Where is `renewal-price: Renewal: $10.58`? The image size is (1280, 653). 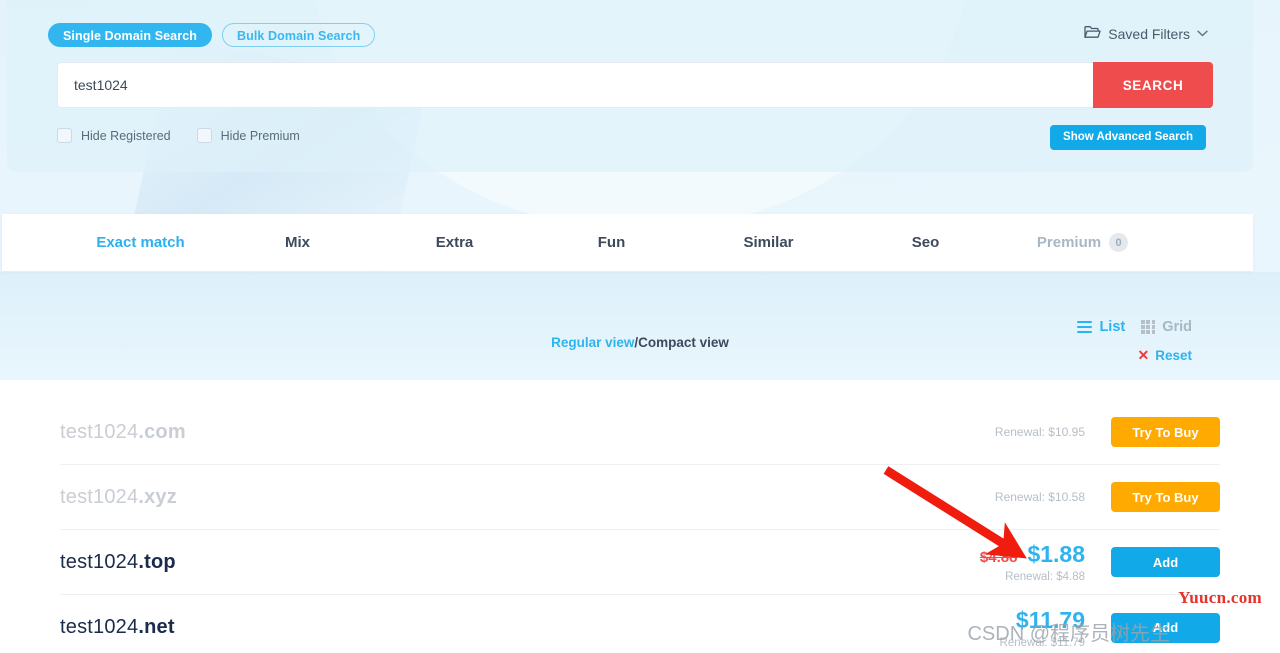 renewal-price: Renewal: $10.58 is located at coordinates (1039, 497).